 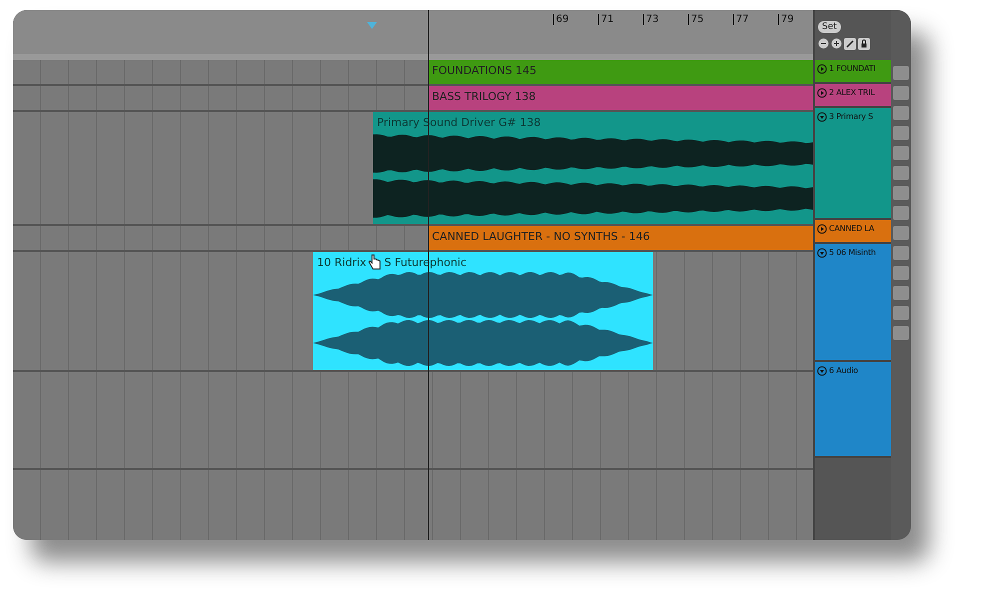 What do you see at coordinates (741, 19) in the screenshot?
I see `bar-number: 77` at bounding box center [741, 19].